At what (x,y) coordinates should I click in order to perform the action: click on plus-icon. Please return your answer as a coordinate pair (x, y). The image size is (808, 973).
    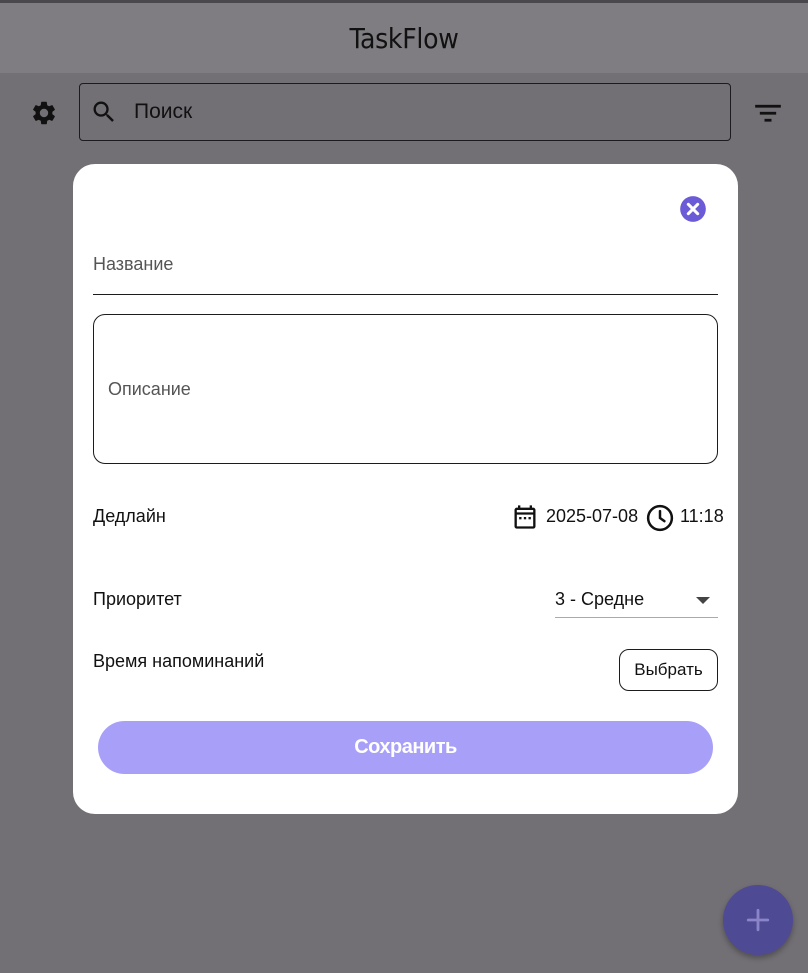
    Looking at the image, I should click on (758, 920).